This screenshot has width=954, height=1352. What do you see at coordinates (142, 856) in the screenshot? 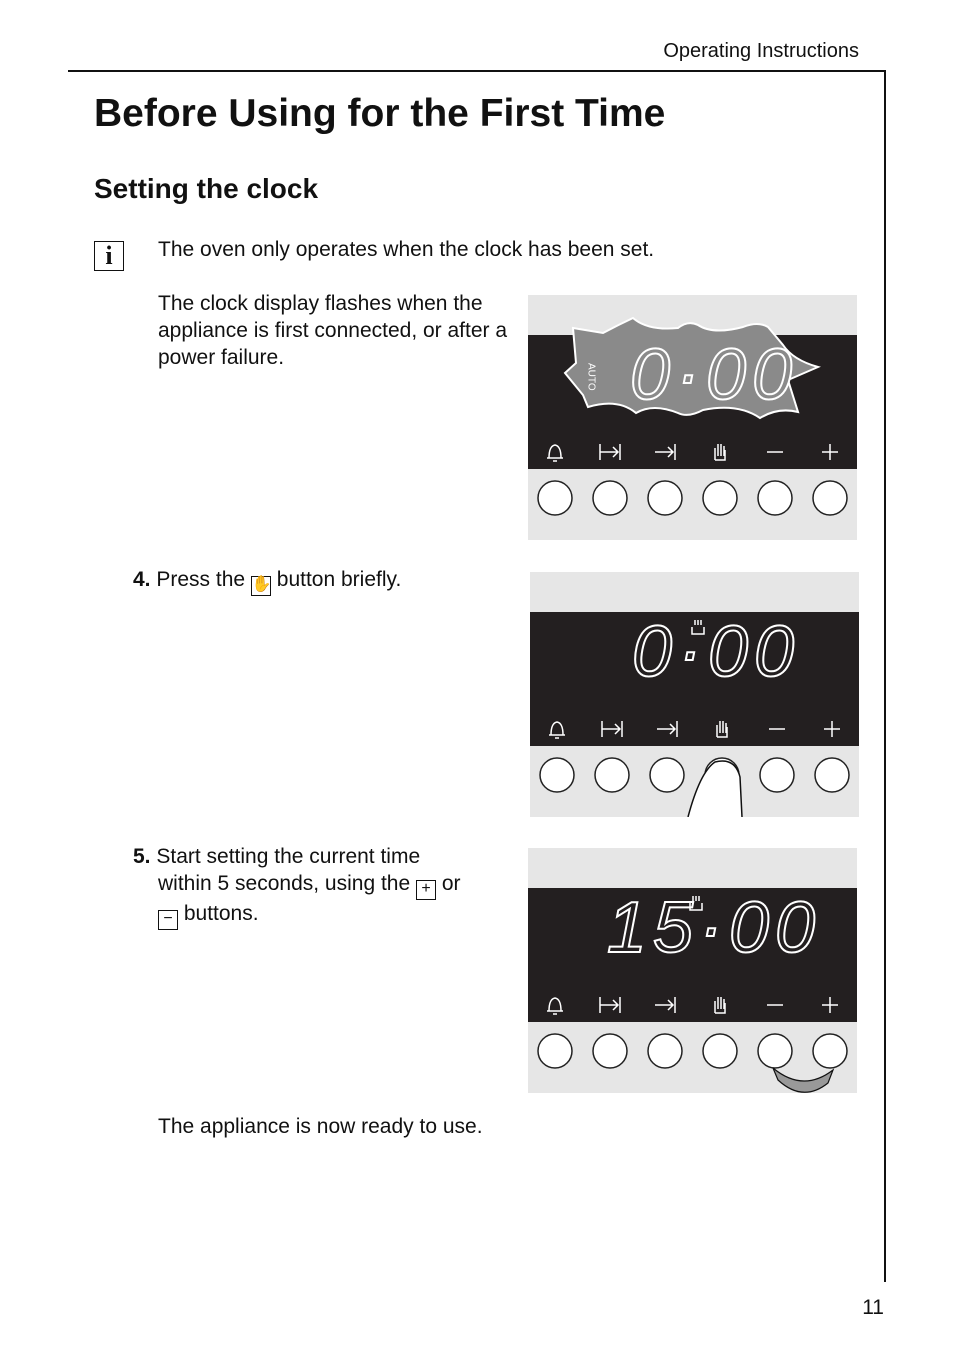
I see `step-number: 5.` at bounding box center [142, 856].